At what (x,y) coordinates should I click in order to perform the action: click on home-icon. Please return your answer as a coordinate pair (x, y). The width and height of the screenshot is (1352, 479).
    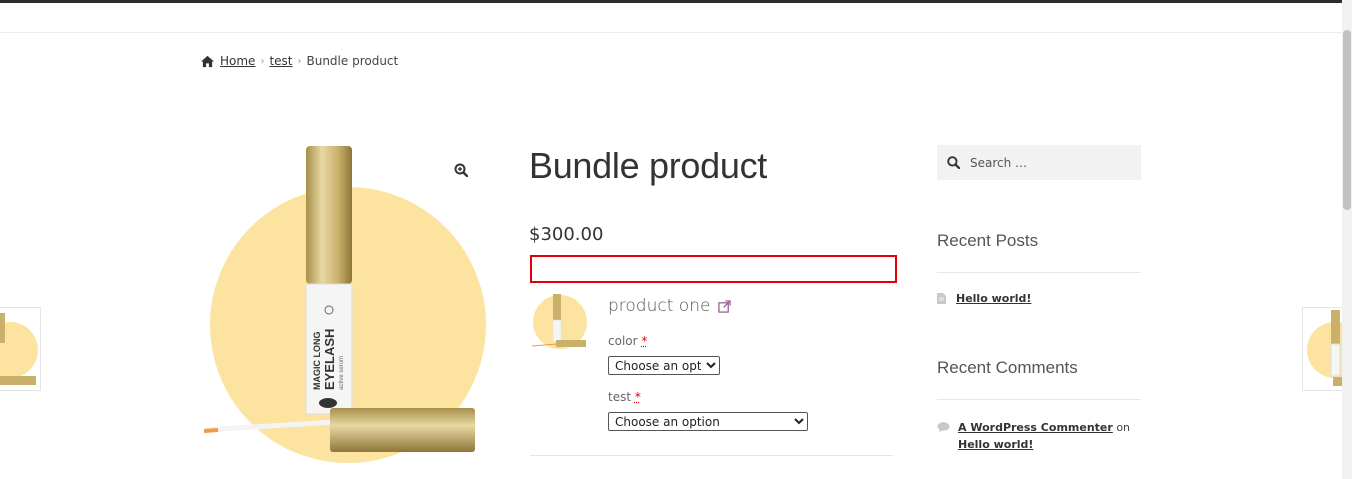
    Looking at the image, I should click on (207, 61).